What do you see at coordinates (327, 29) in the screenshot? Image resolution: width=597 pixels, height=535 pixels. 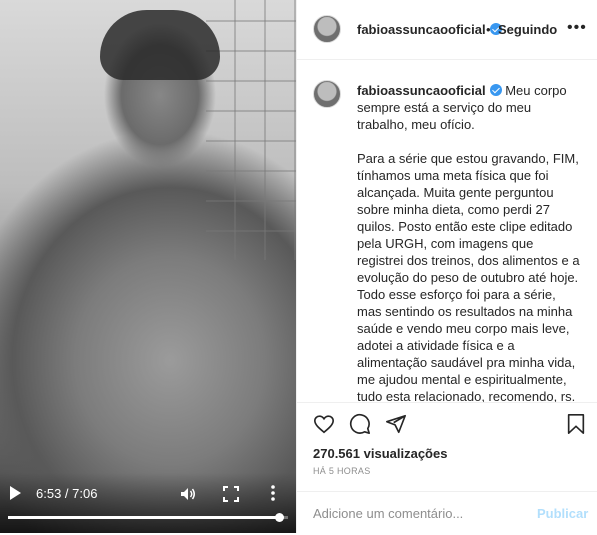 I see `avatar` at bounding box center [327, 29].